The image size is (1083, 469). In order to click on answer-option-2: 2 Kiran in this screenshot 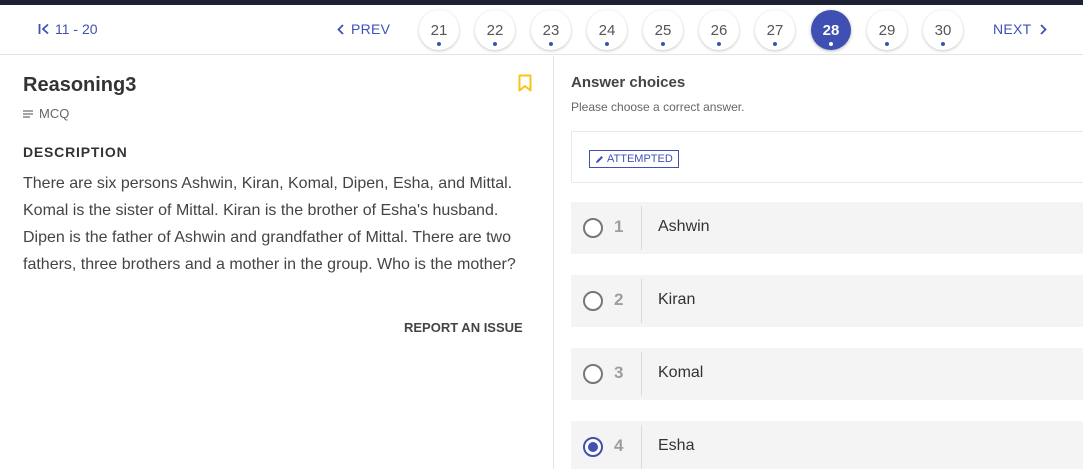, I will do `click(827, 301)`.